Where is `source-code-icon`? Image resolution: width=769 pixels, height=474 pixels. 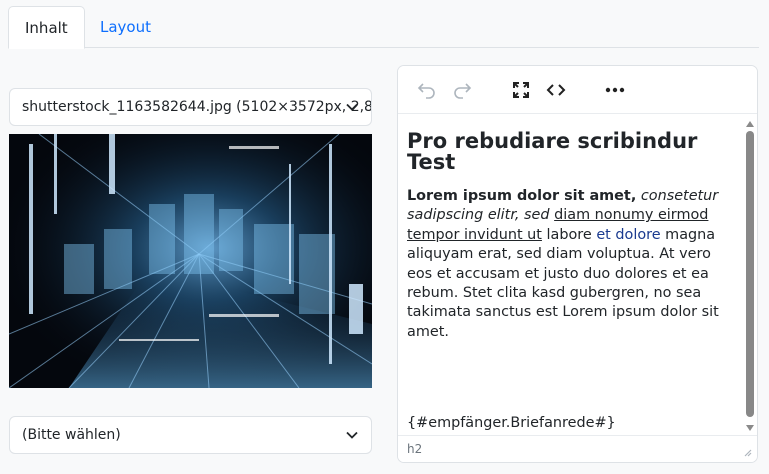
source-code-icon is located at coordinates (556, 90).